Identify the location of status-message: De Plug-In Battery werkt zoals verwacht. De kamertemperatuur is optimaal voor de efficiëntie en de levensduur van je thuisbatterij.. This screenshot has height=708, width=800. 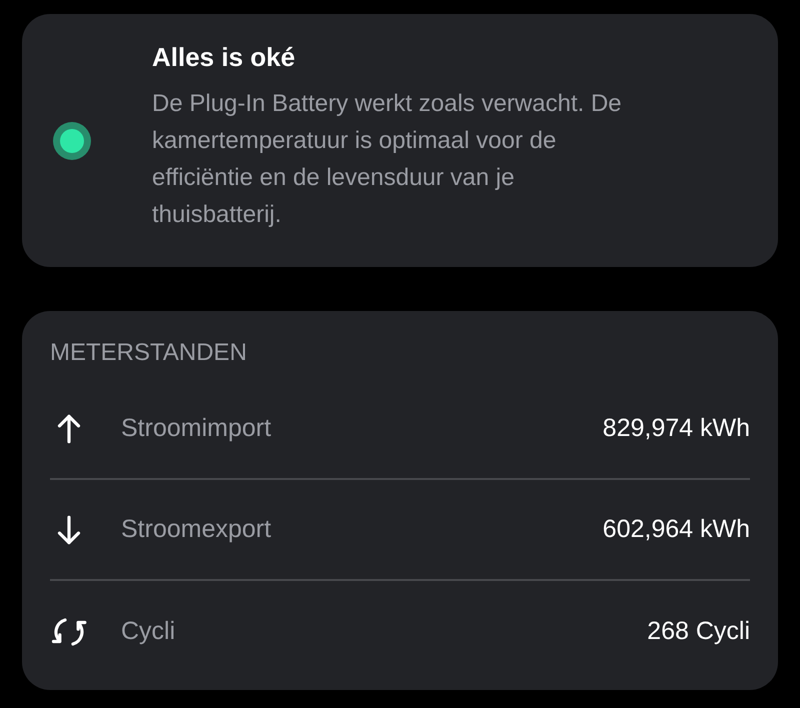
(387, 159).